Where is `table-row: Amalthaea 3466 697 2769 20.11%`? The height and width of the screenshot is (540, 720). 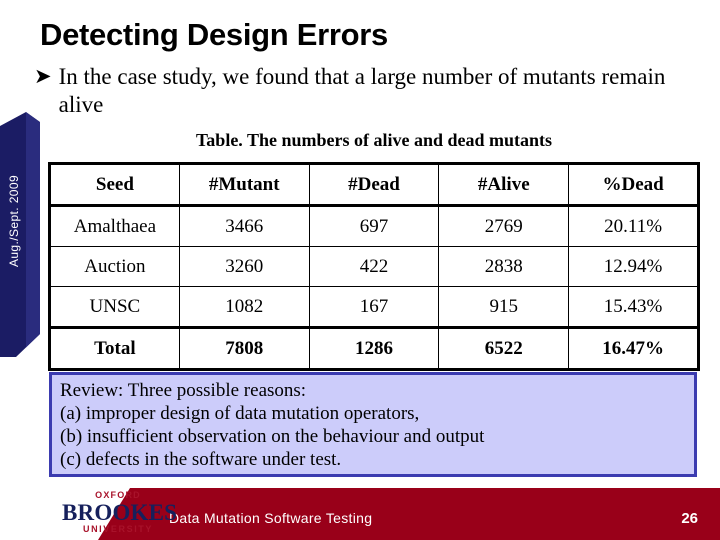
table-row: Amalthaea 3466 697 2769 20.11% is located at coordinates (374, 226).